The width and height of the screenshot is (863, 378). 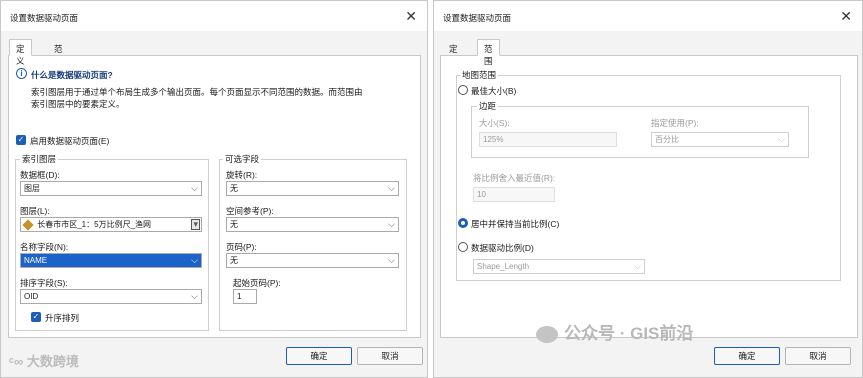 What do you see at coordinates (111, 260) in the screenshot?
I see `name-field-dropdown: NAME ⌵` at bounding box center [111, 260].